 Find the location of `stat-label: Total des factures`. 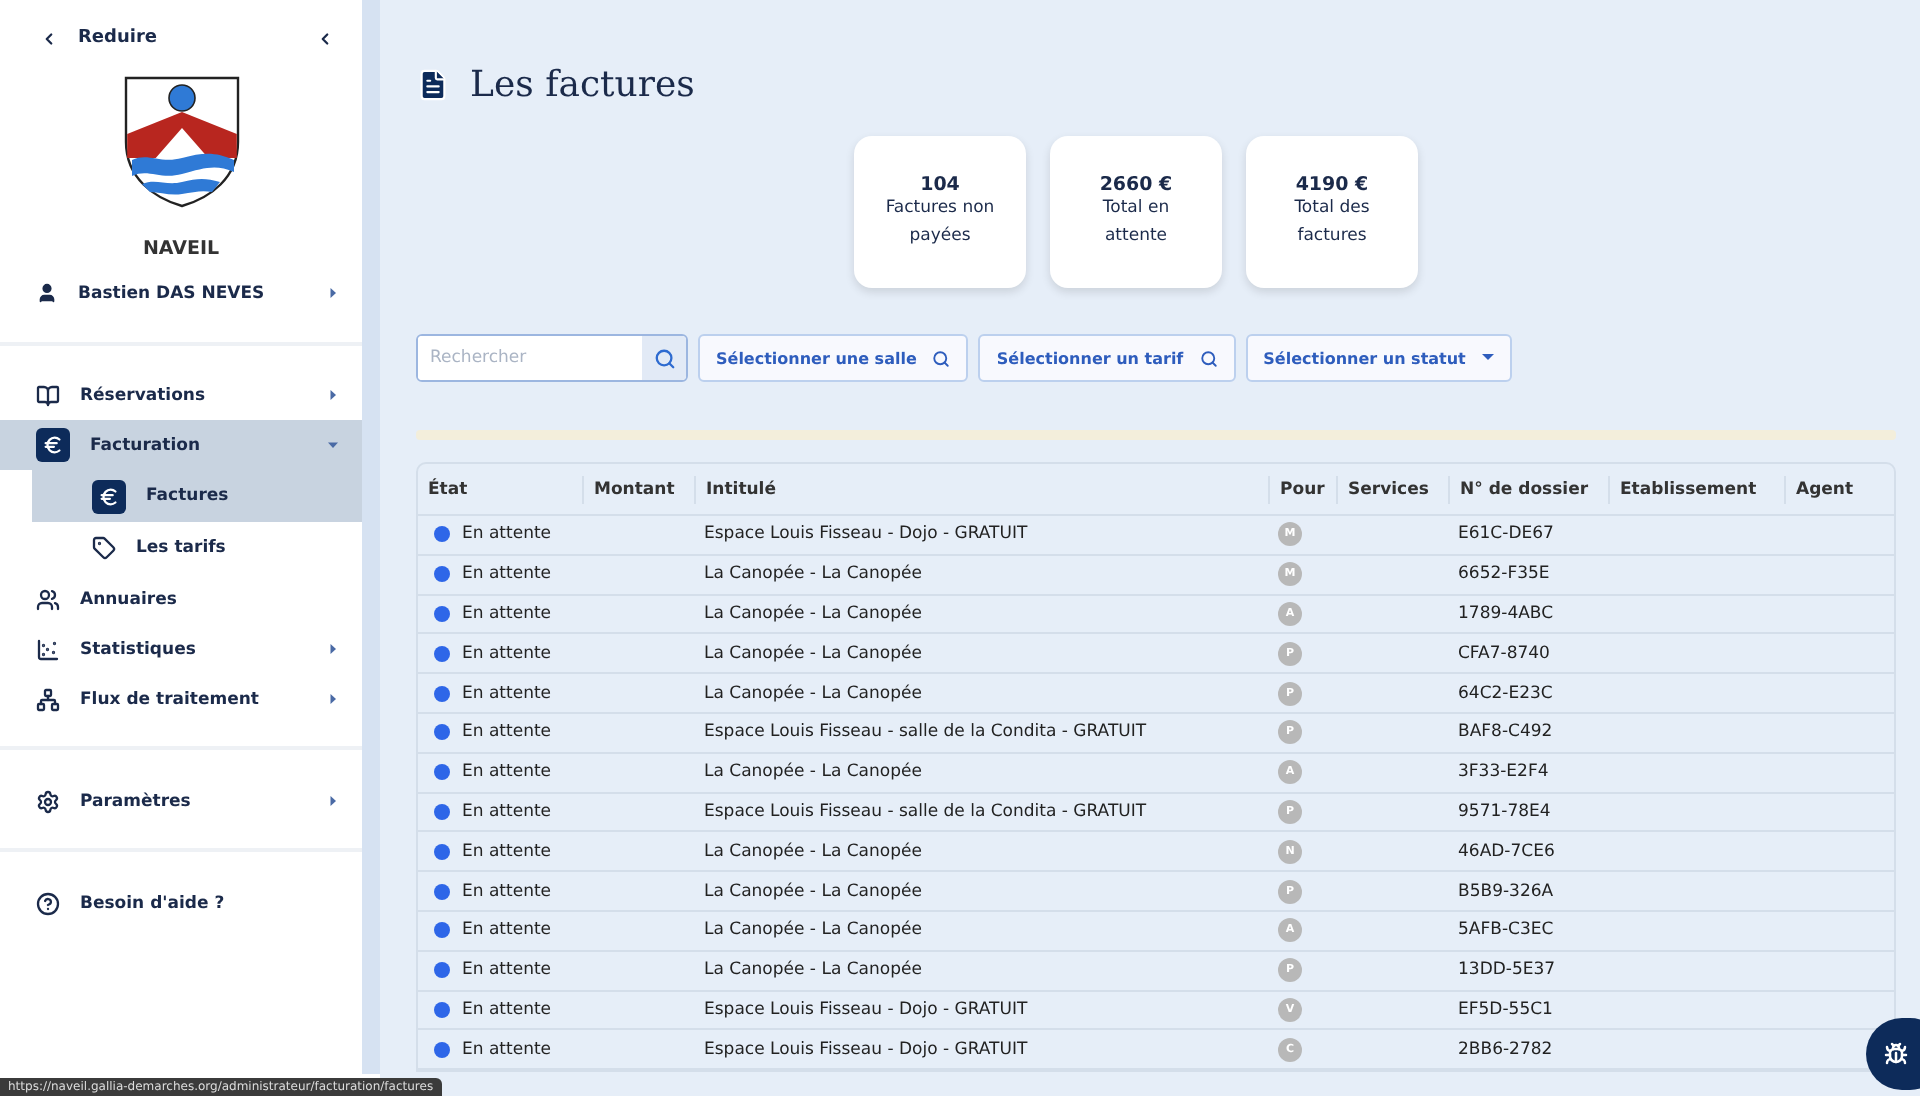

stat-label: Total des factures is located at coordinates (1332, 222).